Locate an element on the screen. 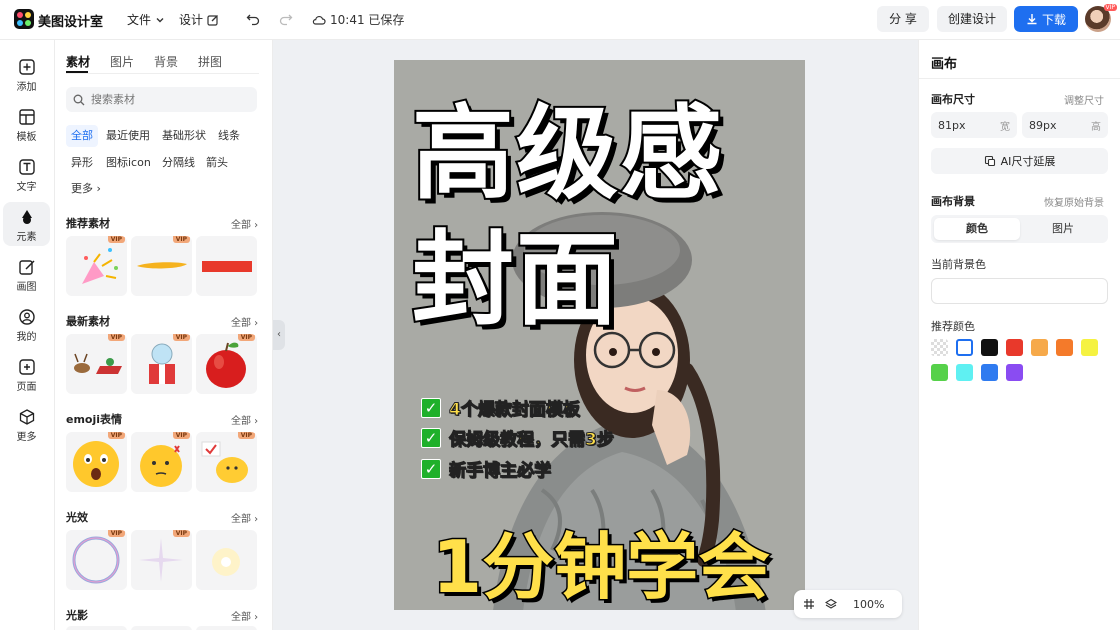 The width and height of the screenshot is (1120, 630). swatch-blue is located at coordinates (989, 372).